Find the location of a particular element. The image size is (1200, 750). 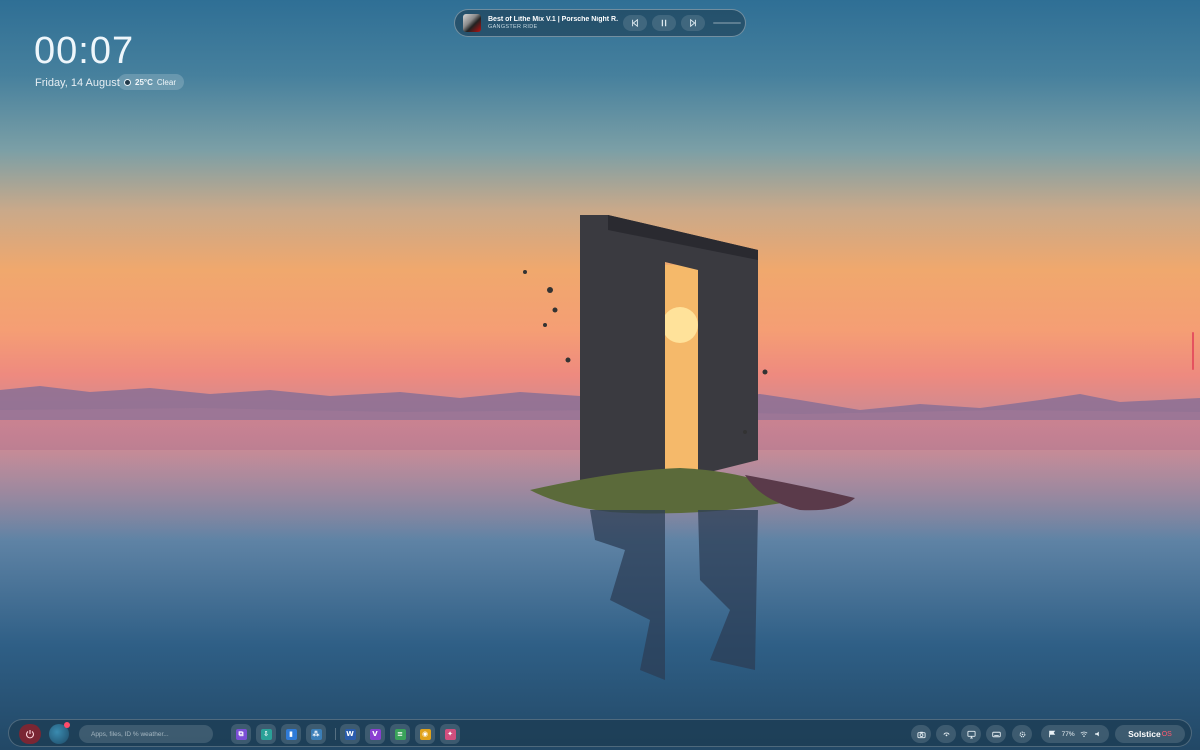

broadcast-button is located at coordinates (946, 734).